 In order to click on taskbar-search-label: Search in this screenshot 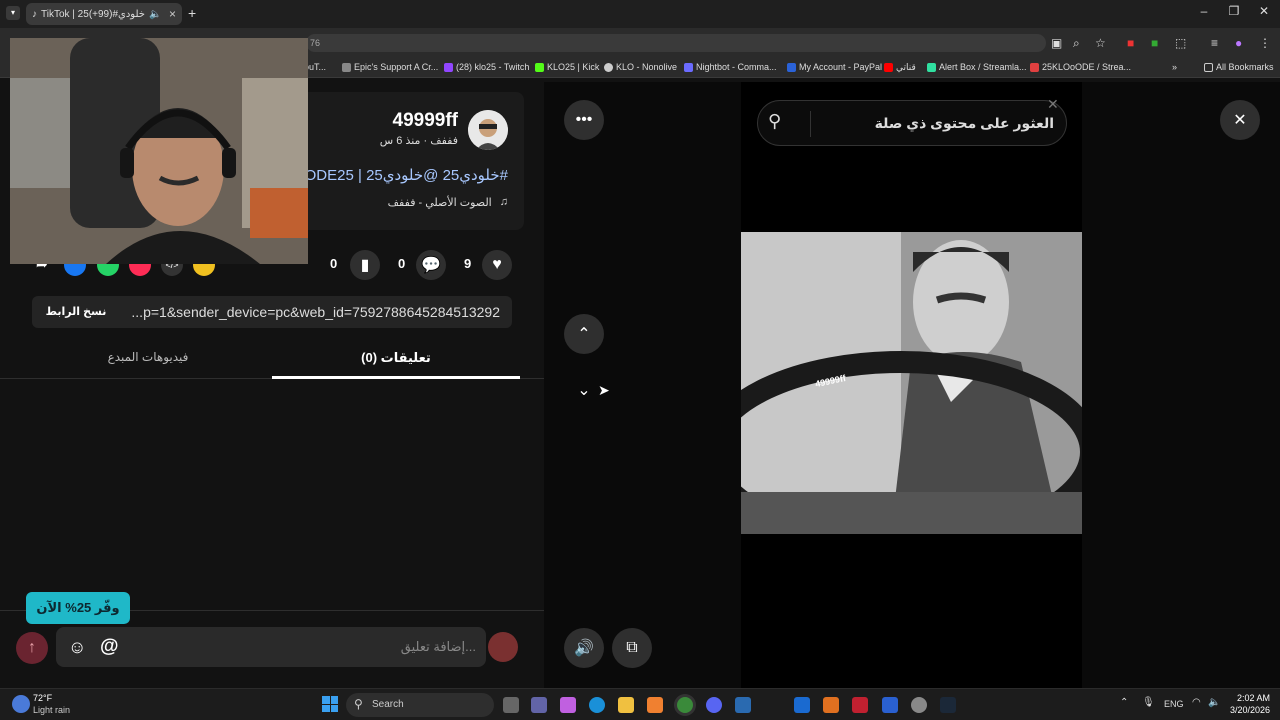, I will do `click(388, 704)`.